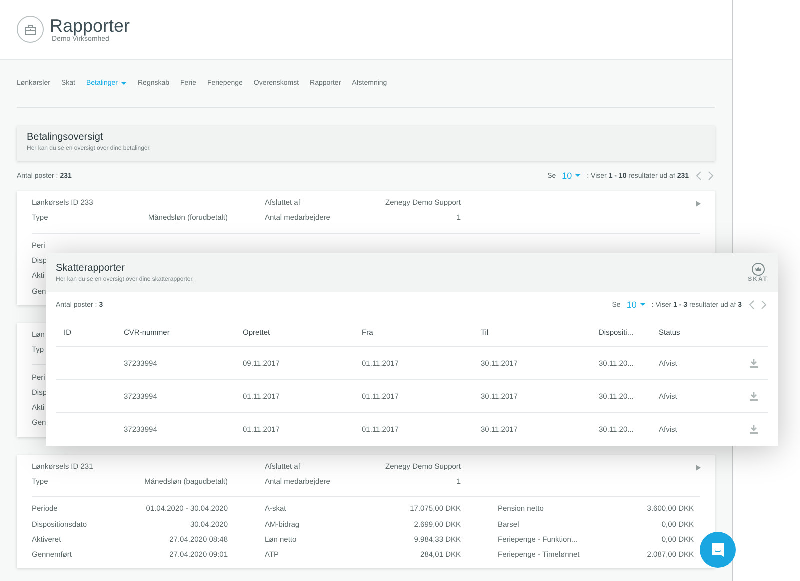 This screenshot has width=800, height=581. I want to click on briefcase-icon, so click(30, 29).